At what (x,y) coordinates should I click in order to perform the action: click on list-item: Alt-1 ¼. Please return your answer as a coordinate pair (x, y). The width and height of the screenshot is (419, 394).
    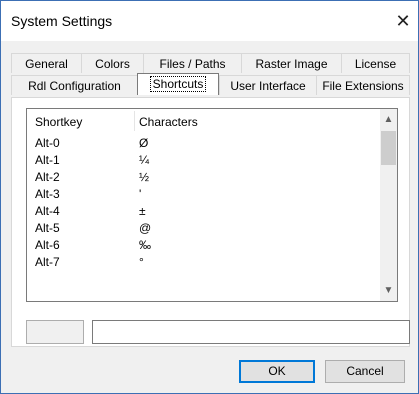
    Looking at the image, I should click on (204, 160).